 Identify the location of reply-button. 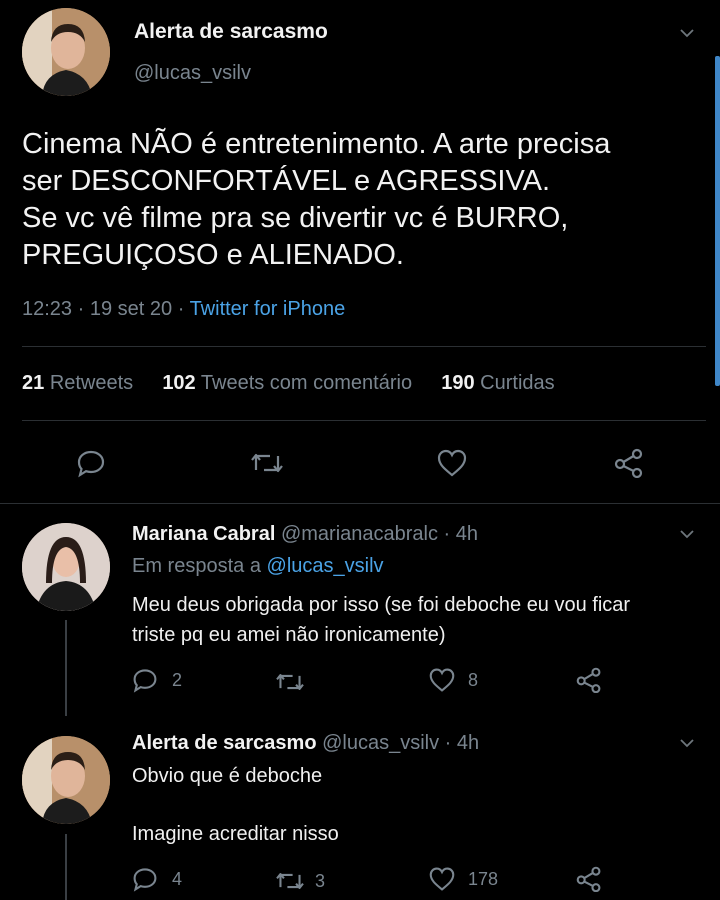
(91, 463).